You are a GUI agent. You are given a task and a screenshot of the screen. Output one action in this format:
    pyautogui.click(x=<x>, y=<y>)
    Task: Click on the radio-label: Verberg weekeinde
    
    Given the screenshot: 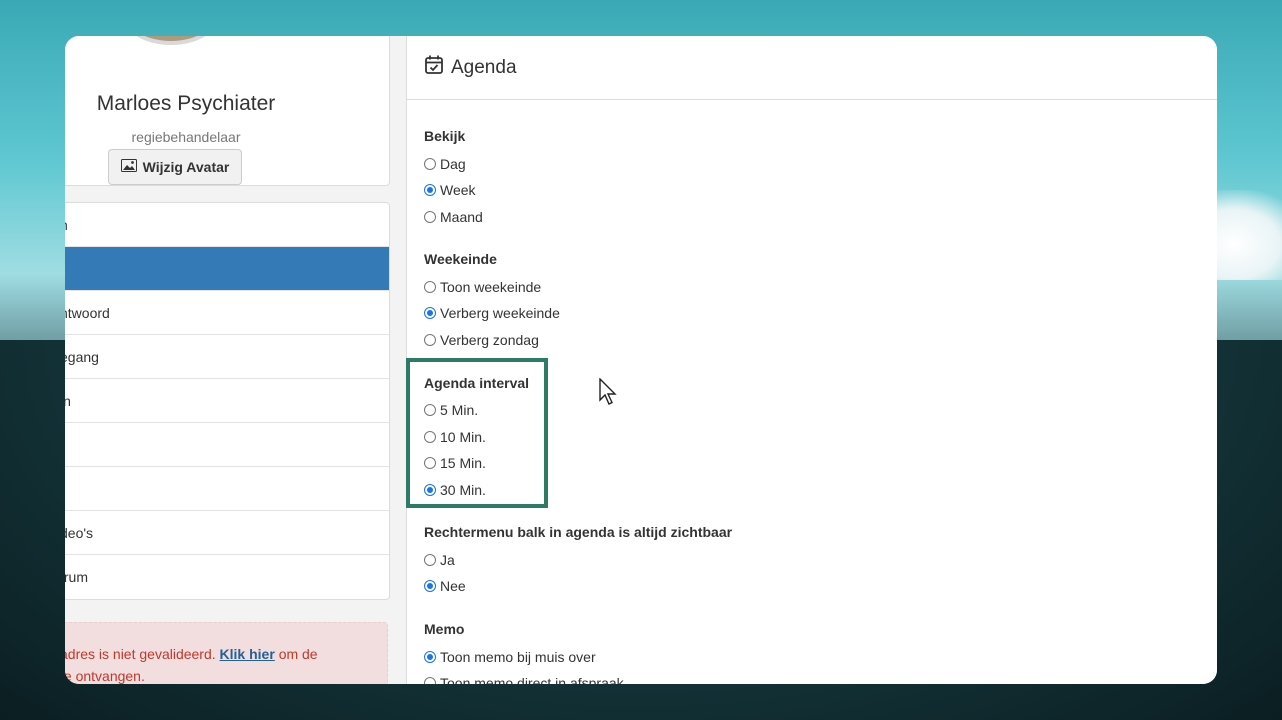 What is the action you would take?
    pyautogui.click(x=500, y=313)
    